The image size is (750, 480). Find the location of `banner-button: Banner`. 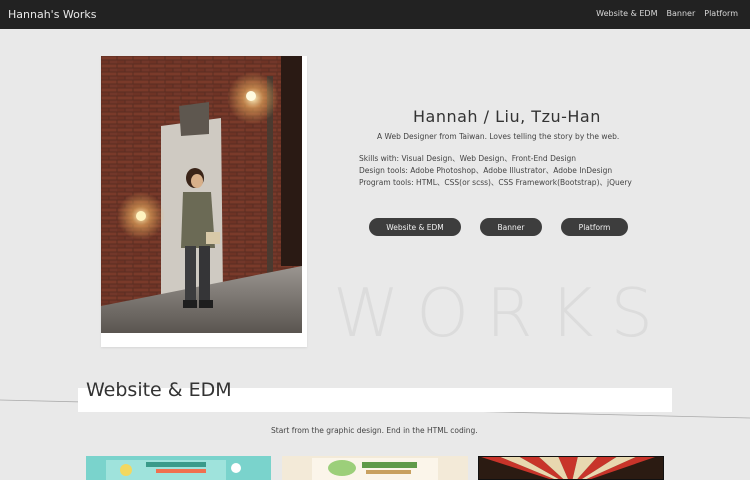

banner-button: Banner is located at coordinates (511, 227).